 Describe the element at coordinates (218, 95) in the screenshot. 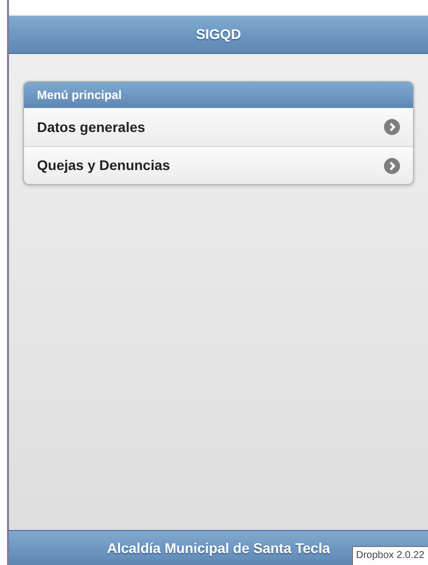

I see `menu-heading: Menú principal` at that location.